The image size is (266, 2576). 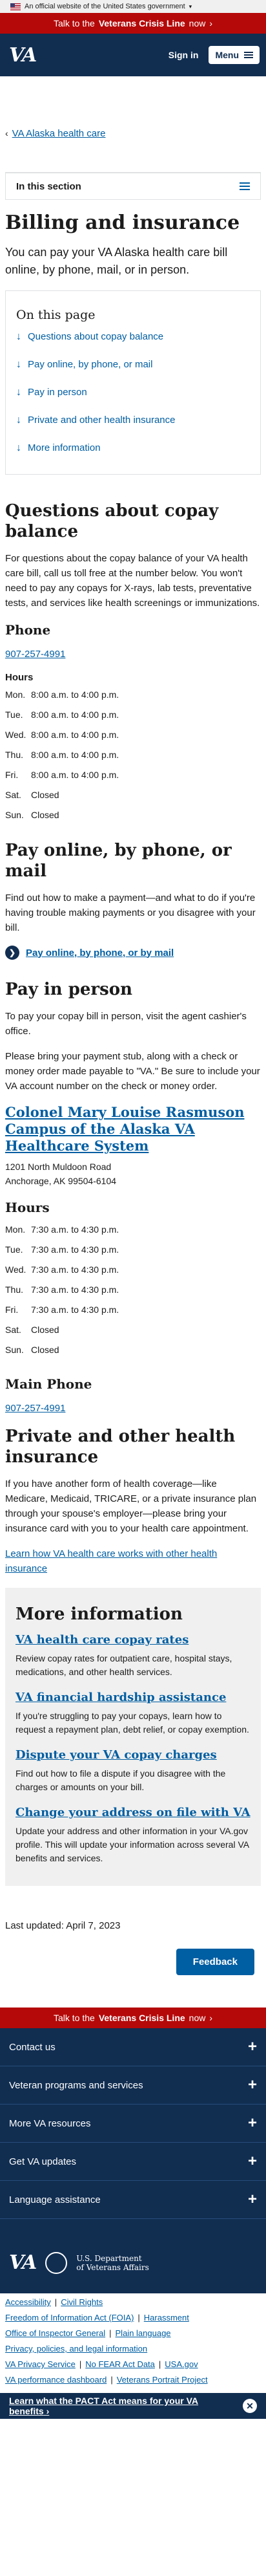 What do you see at coordinates (41, 2364) in the screenshot?
I see `footer-link: VA Privacy Service` at bounding box center [41, 2364].